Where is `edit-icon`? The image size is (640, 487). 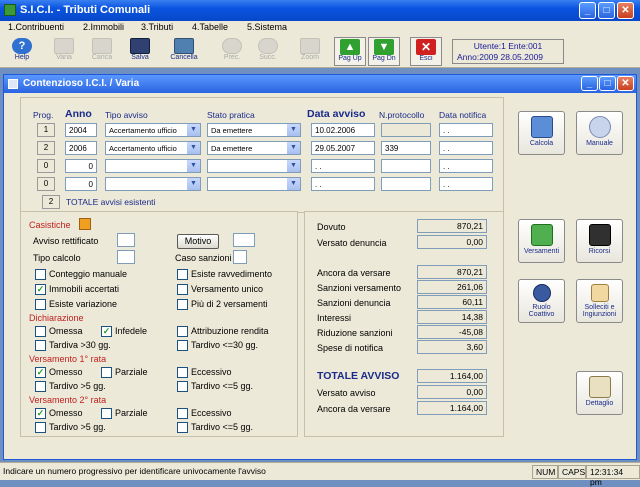
edit-icon is located at coordinates (85, 224).